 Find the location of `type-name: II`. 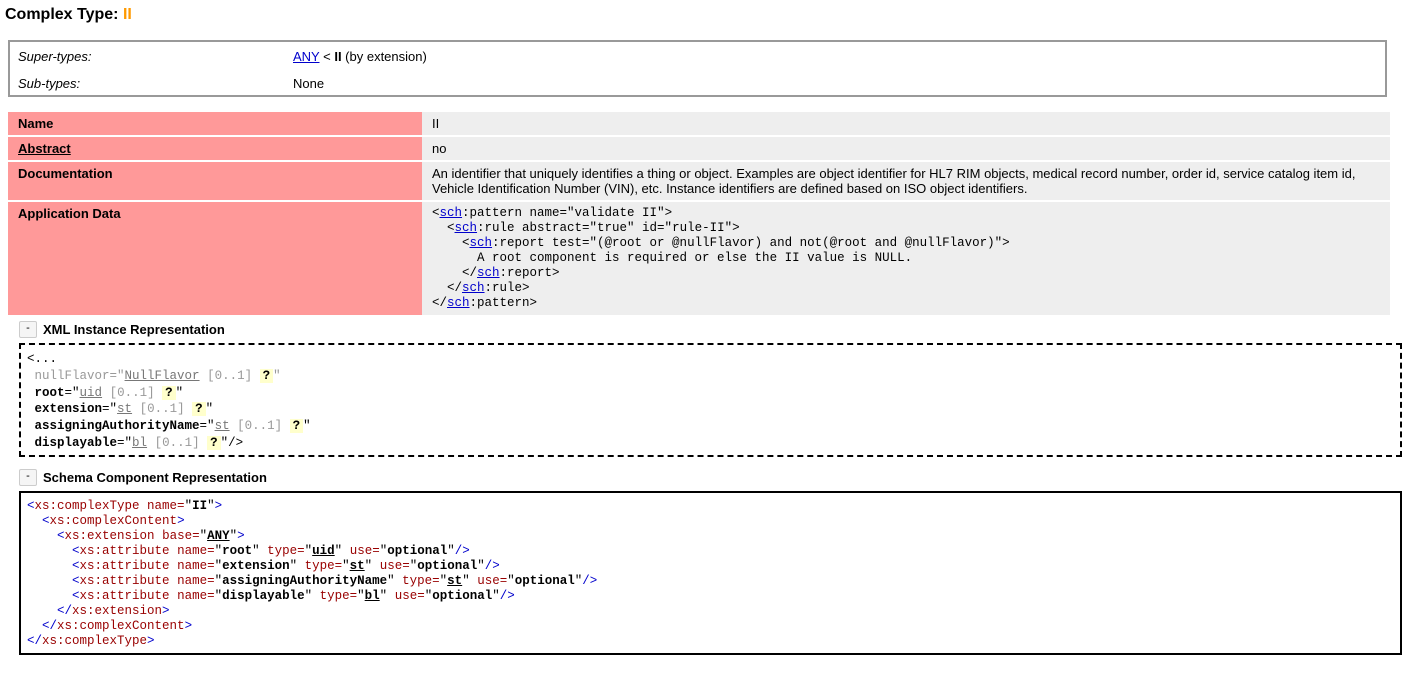

type-name: II is located at coordinates (127, 14).